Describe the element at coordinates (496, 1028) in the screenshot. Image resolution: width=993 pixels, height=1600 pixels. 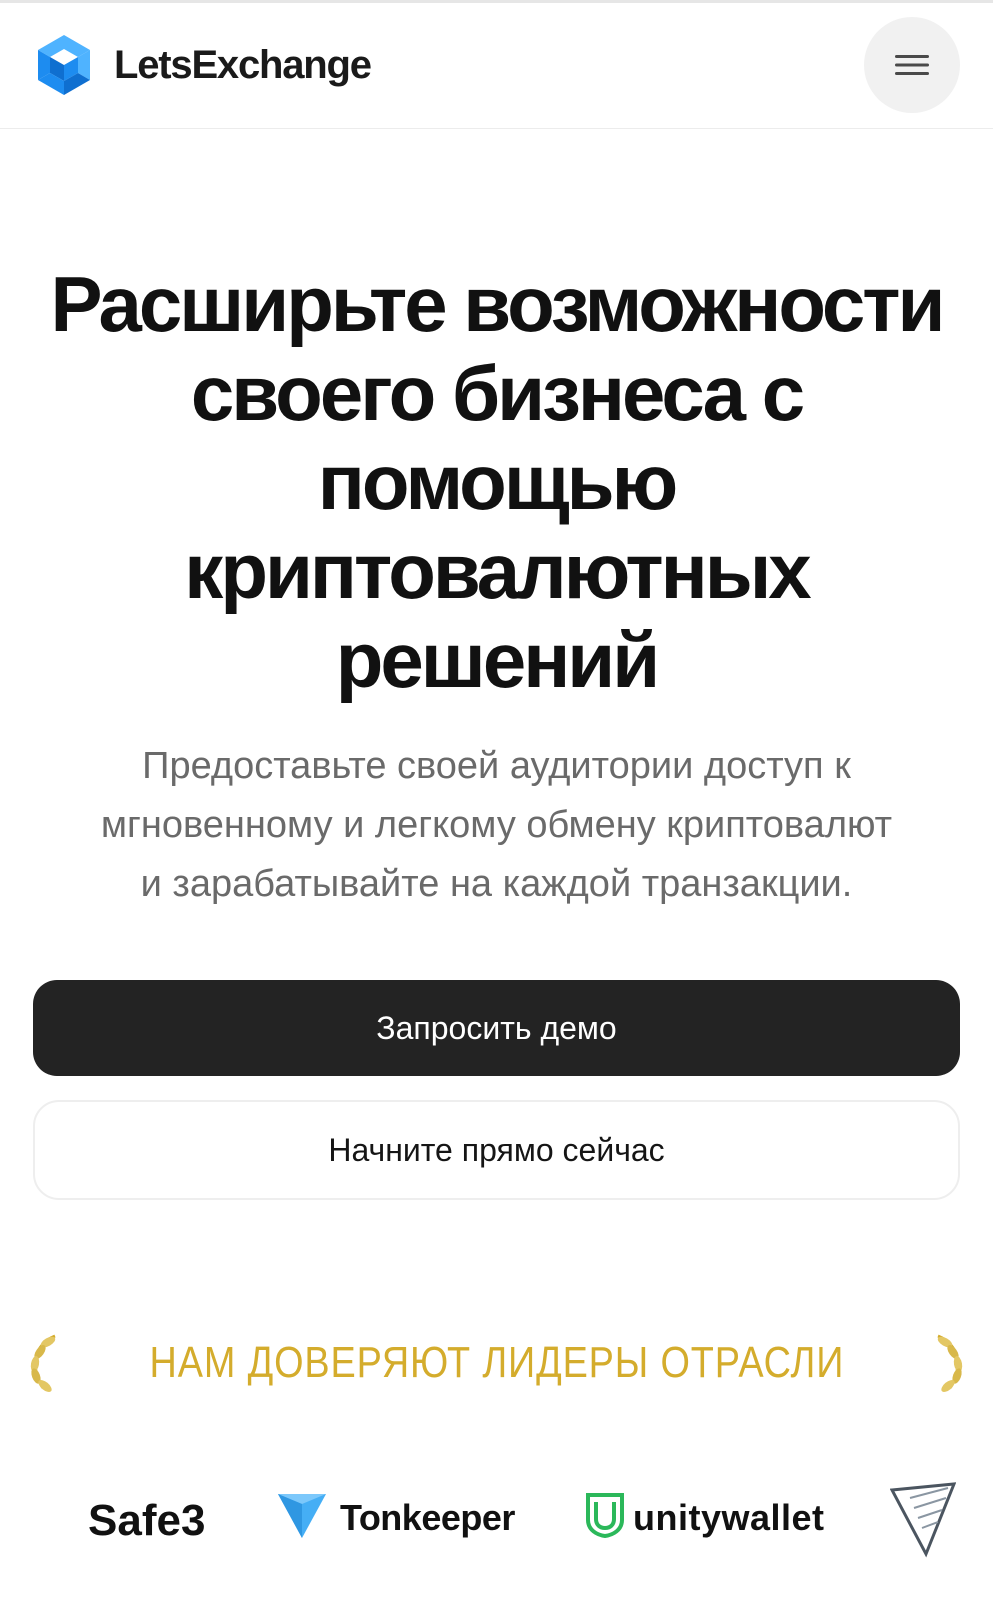
I see `request-demo-button: Запросить демо` at that location.